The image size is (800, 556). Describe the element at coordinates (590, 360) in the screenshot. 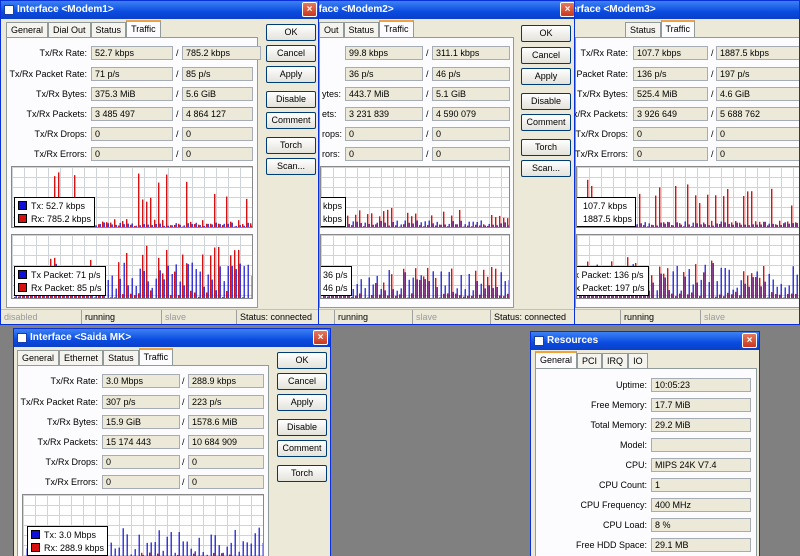

I see `tab-pci: PCI` at that location.